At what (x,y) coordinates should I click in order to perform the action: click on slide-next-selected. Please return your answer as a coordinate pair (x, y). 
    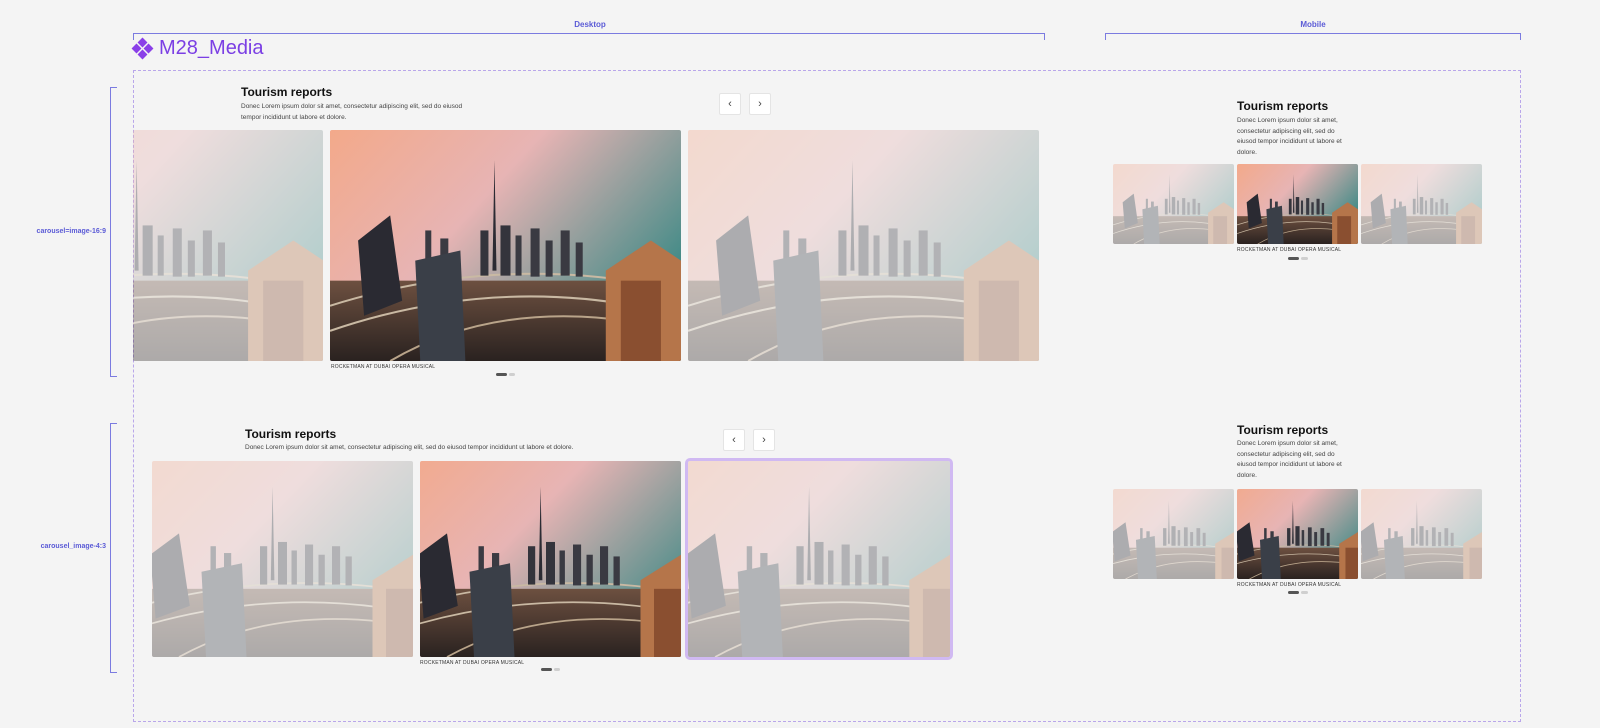
    Looking at the image, I should click on (819, 559).